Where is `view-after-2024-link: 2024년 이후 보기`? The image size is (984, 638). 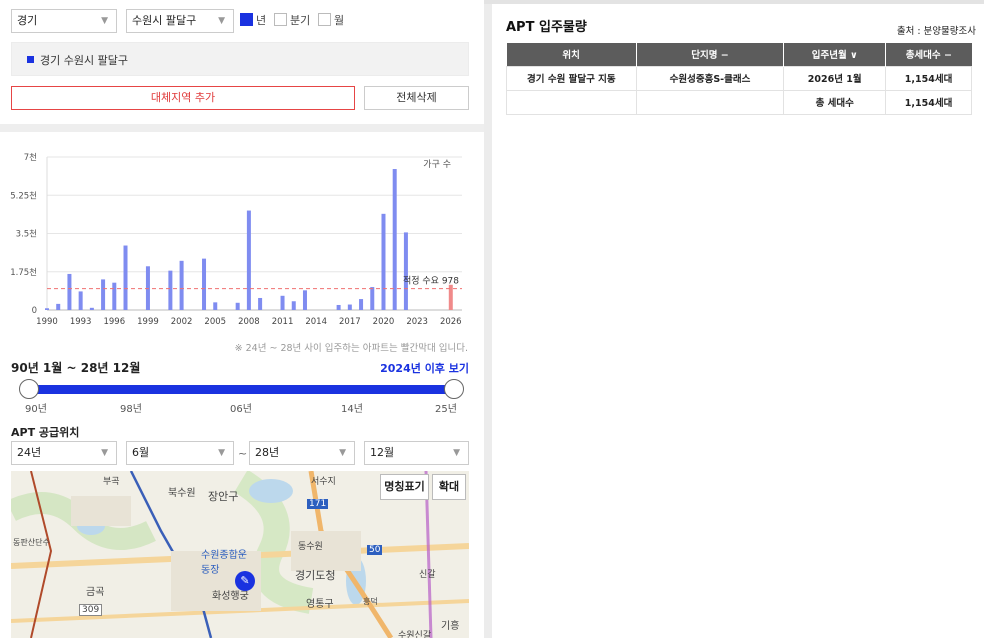 view-after-2024-link: 2024년 이후 보기 is located at coordinates (424, 368).